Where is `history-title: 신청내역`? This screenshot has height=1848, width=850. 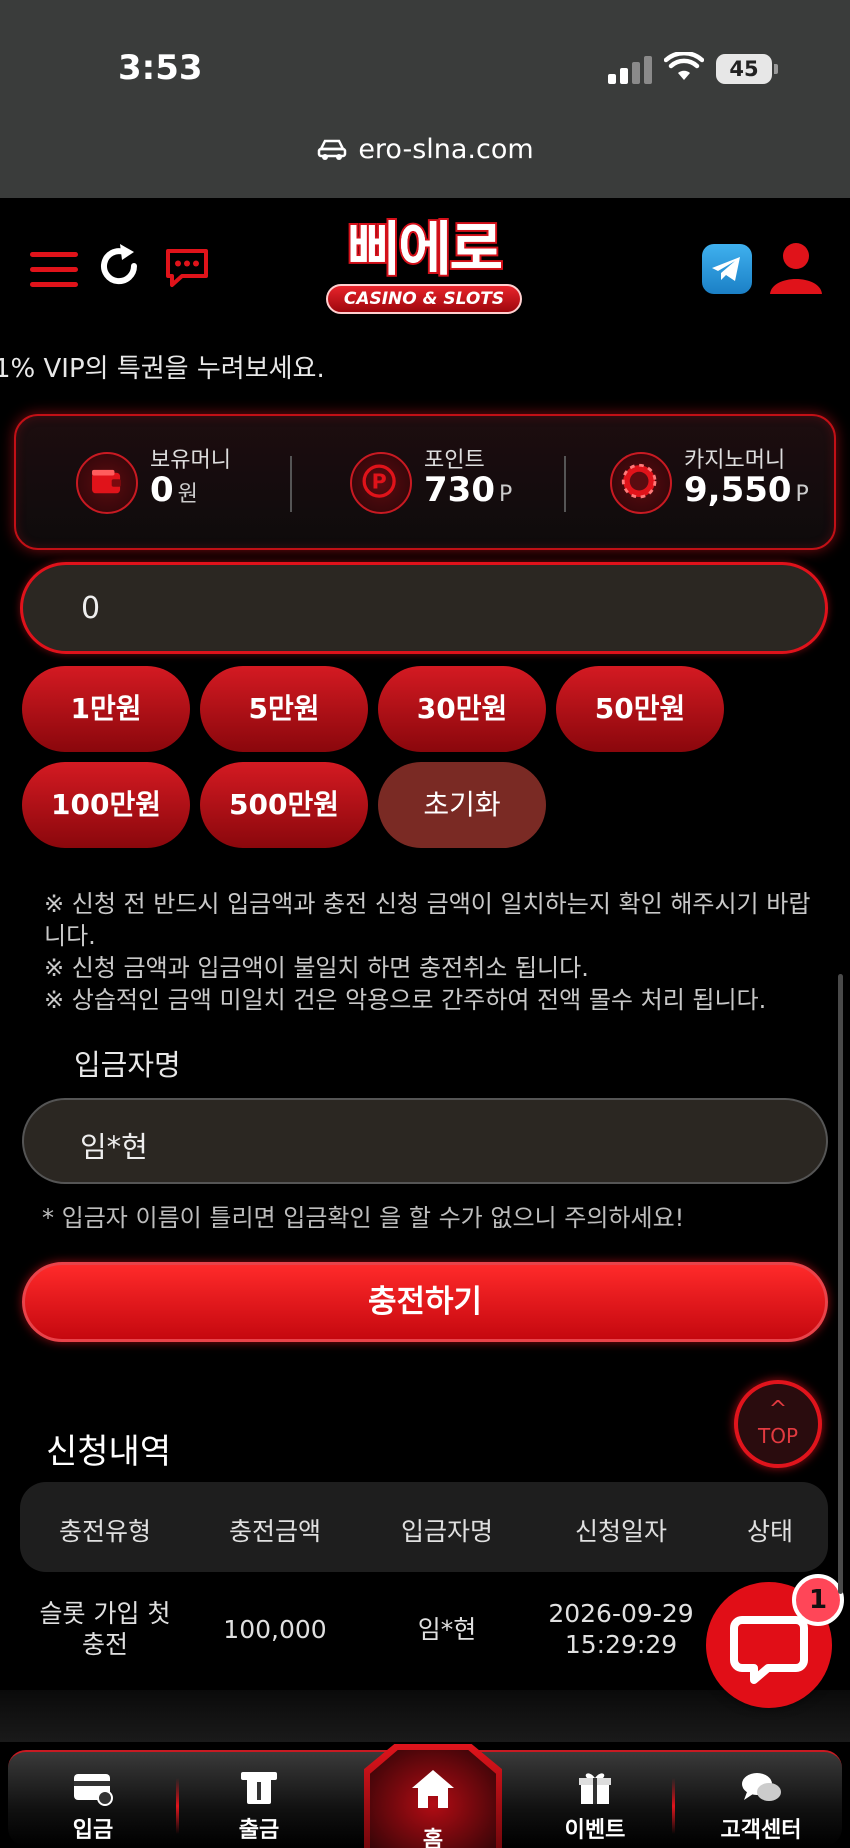
history-title: 신청내역 is located at coordinates (109, 1452).